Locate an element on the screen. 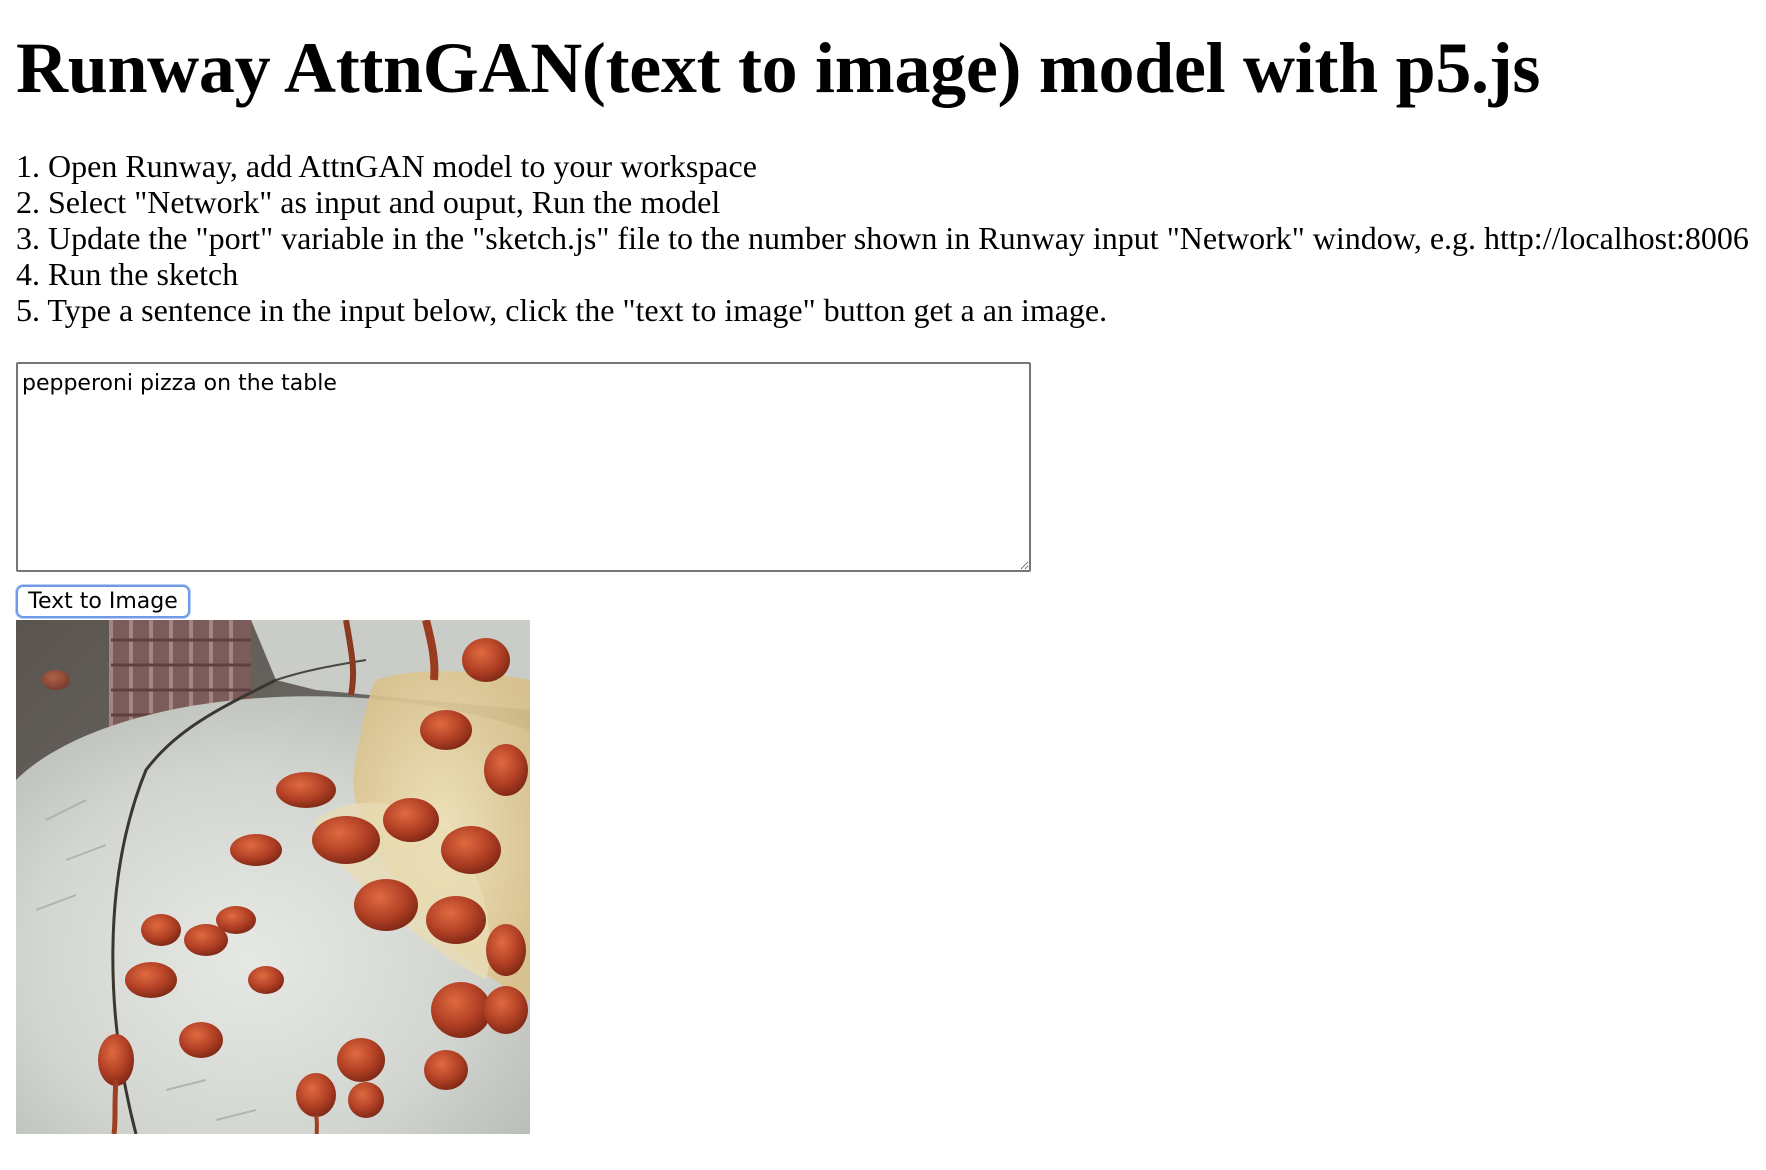 This screenshot has height=1170, width=1766. text-to-image-button: Text to Image is located at coordinates (103, 601).